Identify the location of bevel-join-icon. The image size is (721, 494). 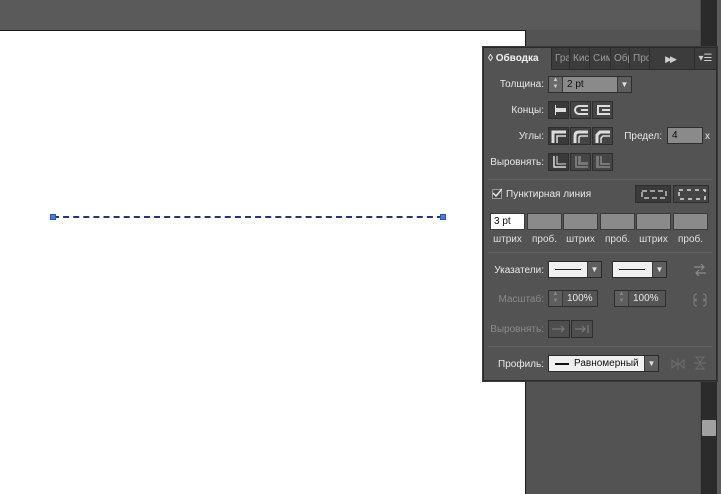
(602, 136).